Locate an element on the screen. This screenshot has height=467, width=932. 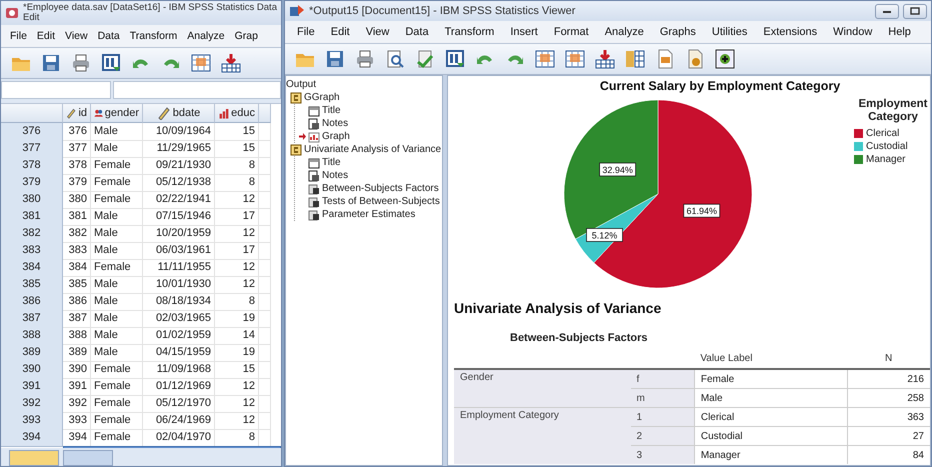
case-number: 385 is located at coordinates (32, 285).